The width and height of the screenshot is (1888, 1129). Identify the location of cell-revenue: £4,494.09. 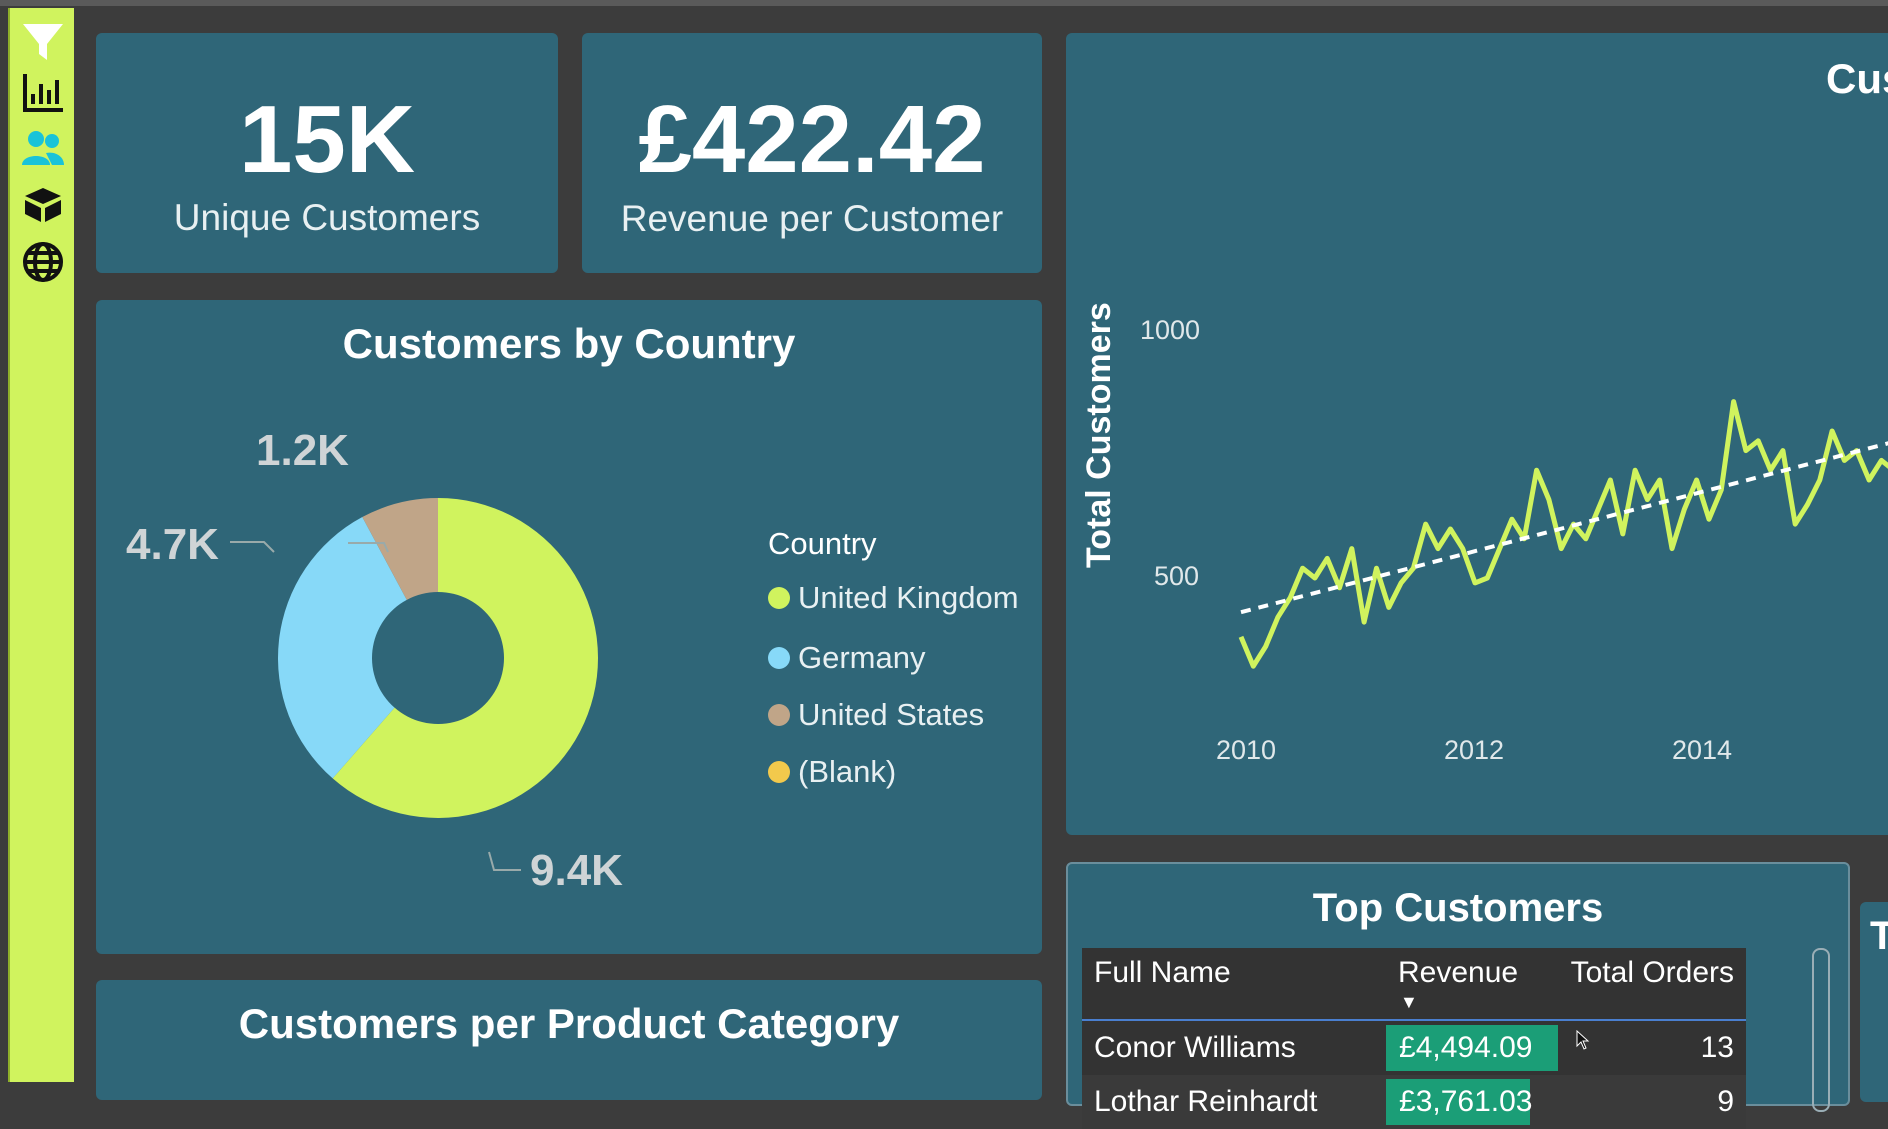
(1472, 1047).